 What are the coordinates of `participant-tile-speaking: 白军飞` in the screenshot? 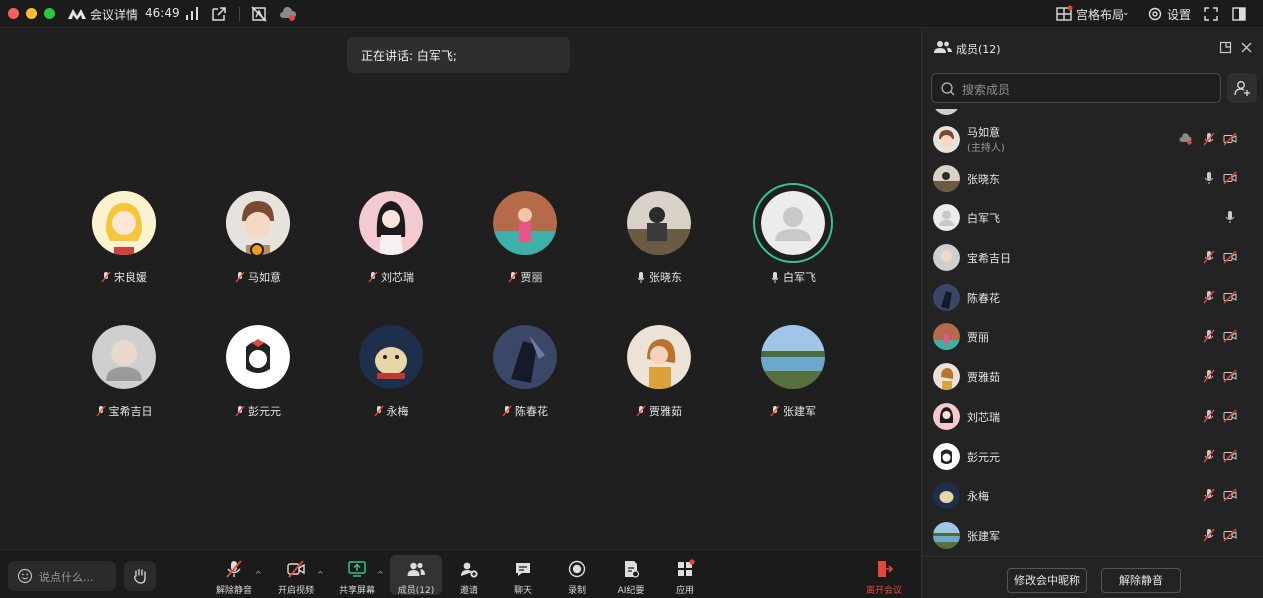 It's located at (793, 242).